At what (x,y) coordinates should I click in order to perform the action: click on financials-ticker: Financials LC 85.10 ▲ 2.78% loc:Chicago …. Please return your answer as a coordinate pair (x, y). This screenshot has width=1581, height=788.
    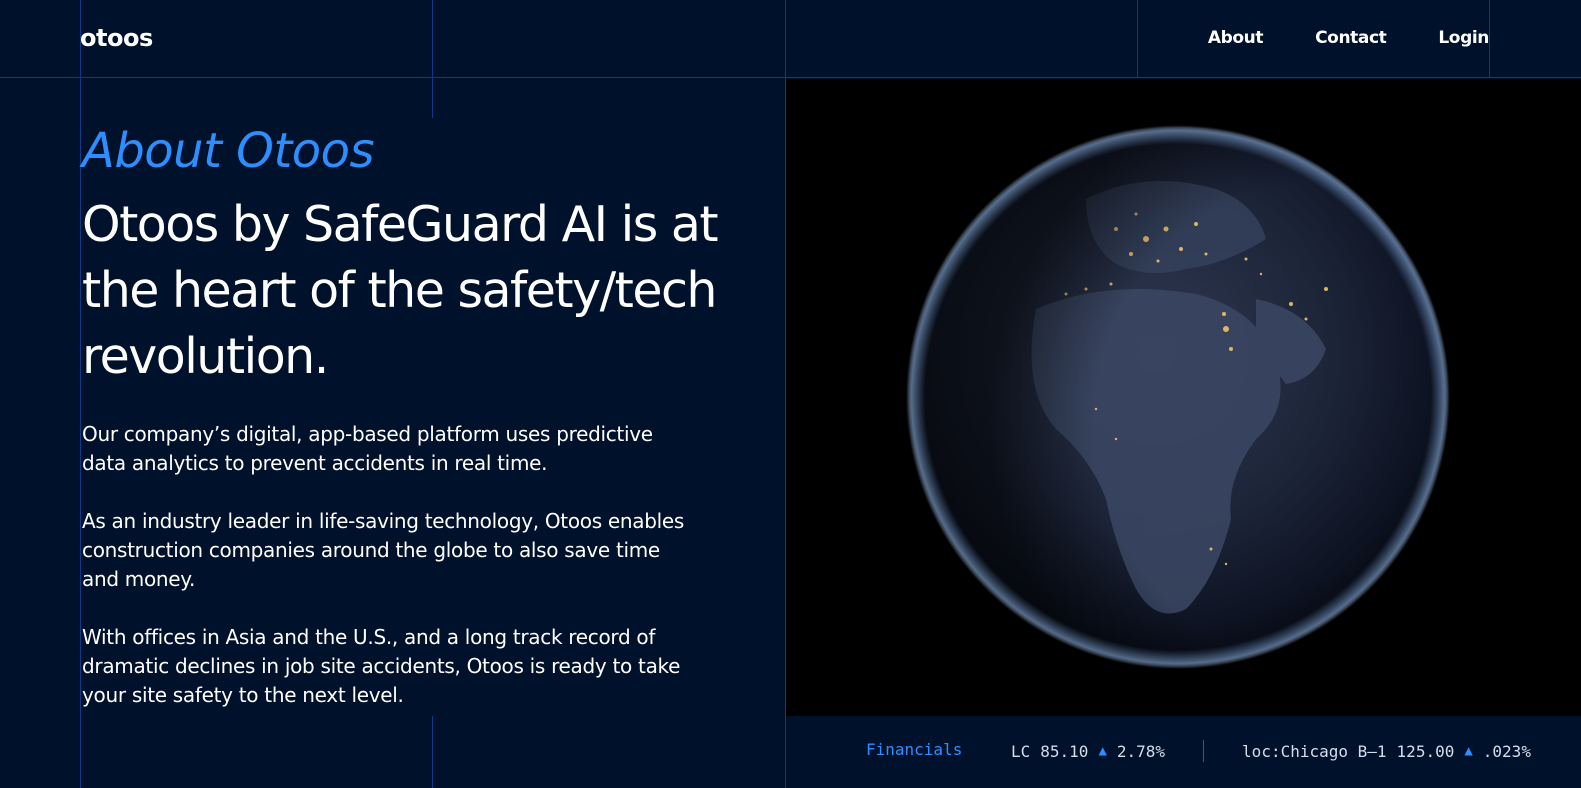
    Looking at the image, I should click on (1183, 752).